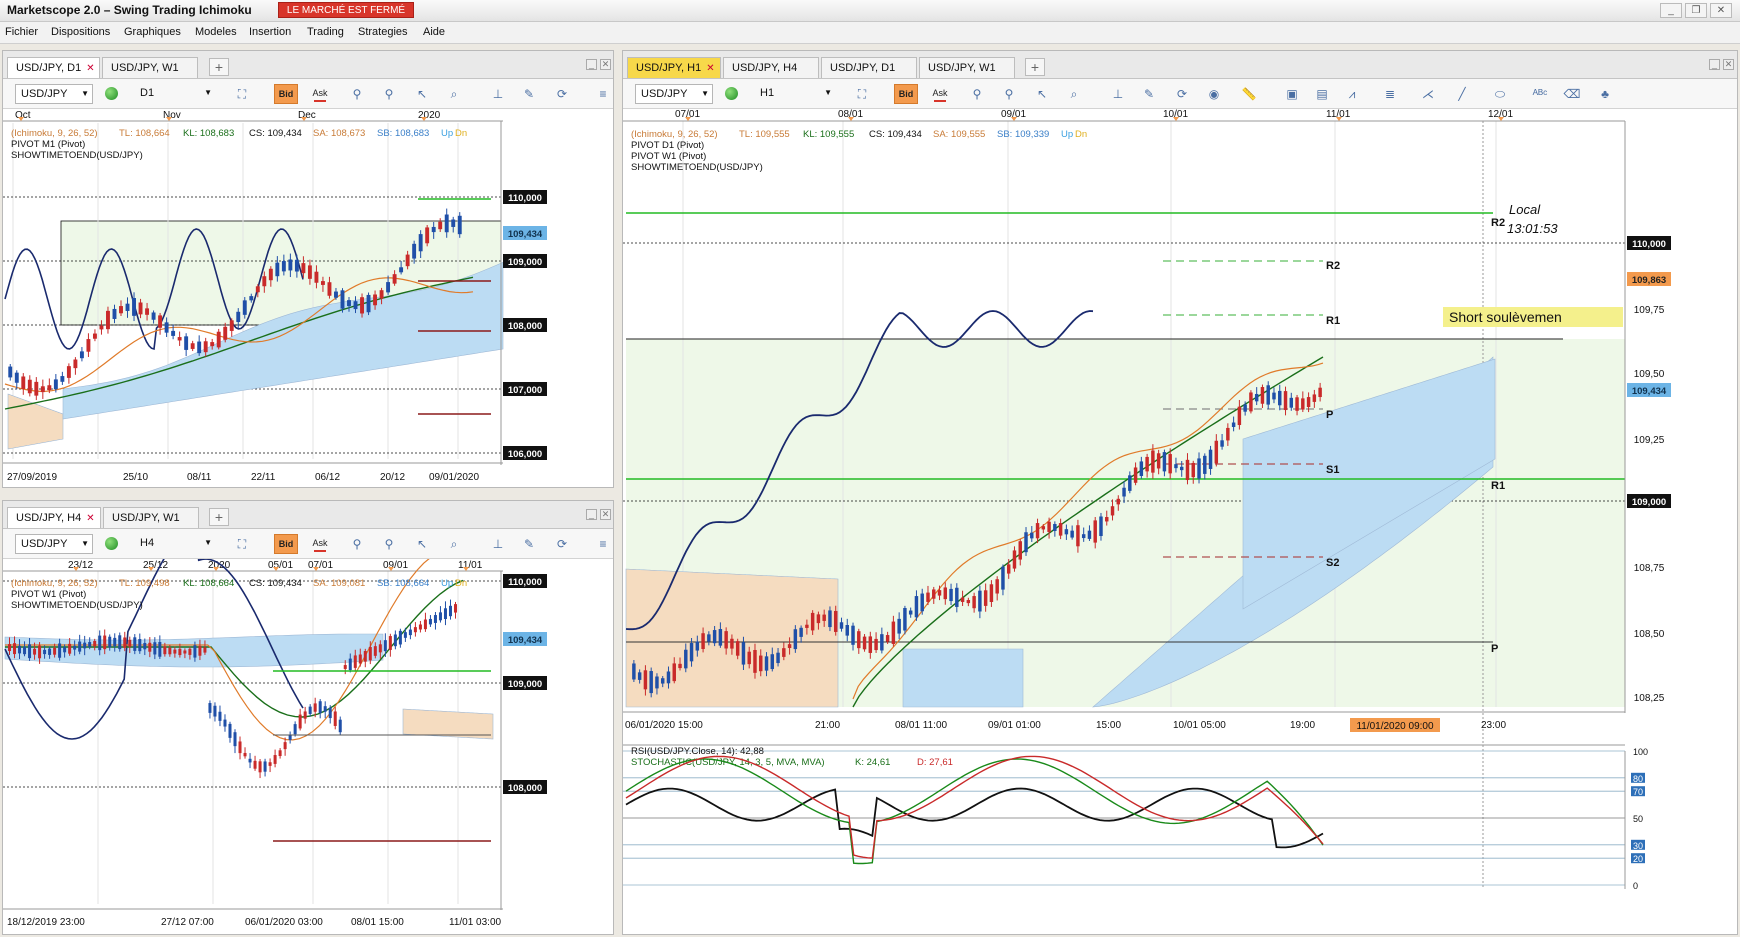  Describe the element at coordinates (434, 32) in the screenshot. I see `menu-aide: Aide` at that location.